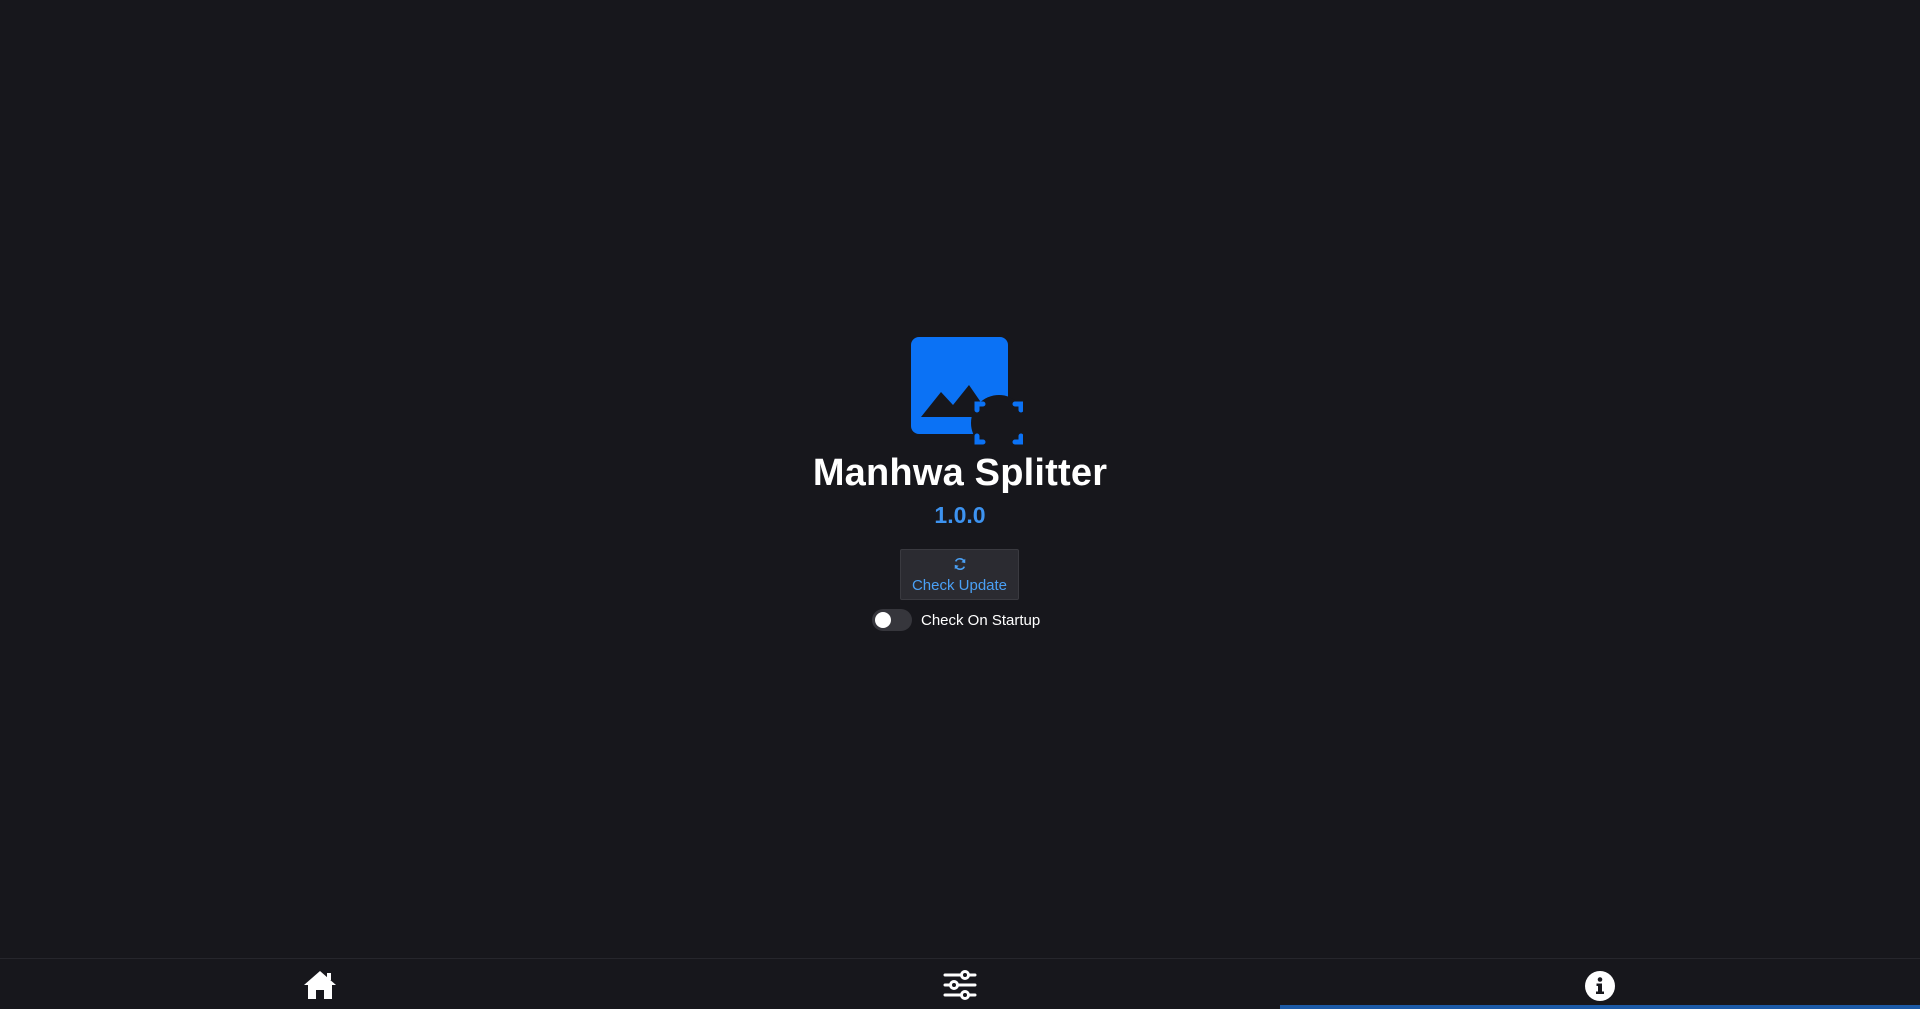  I want to click on check-update-button: Check Update, so click(959, 574).